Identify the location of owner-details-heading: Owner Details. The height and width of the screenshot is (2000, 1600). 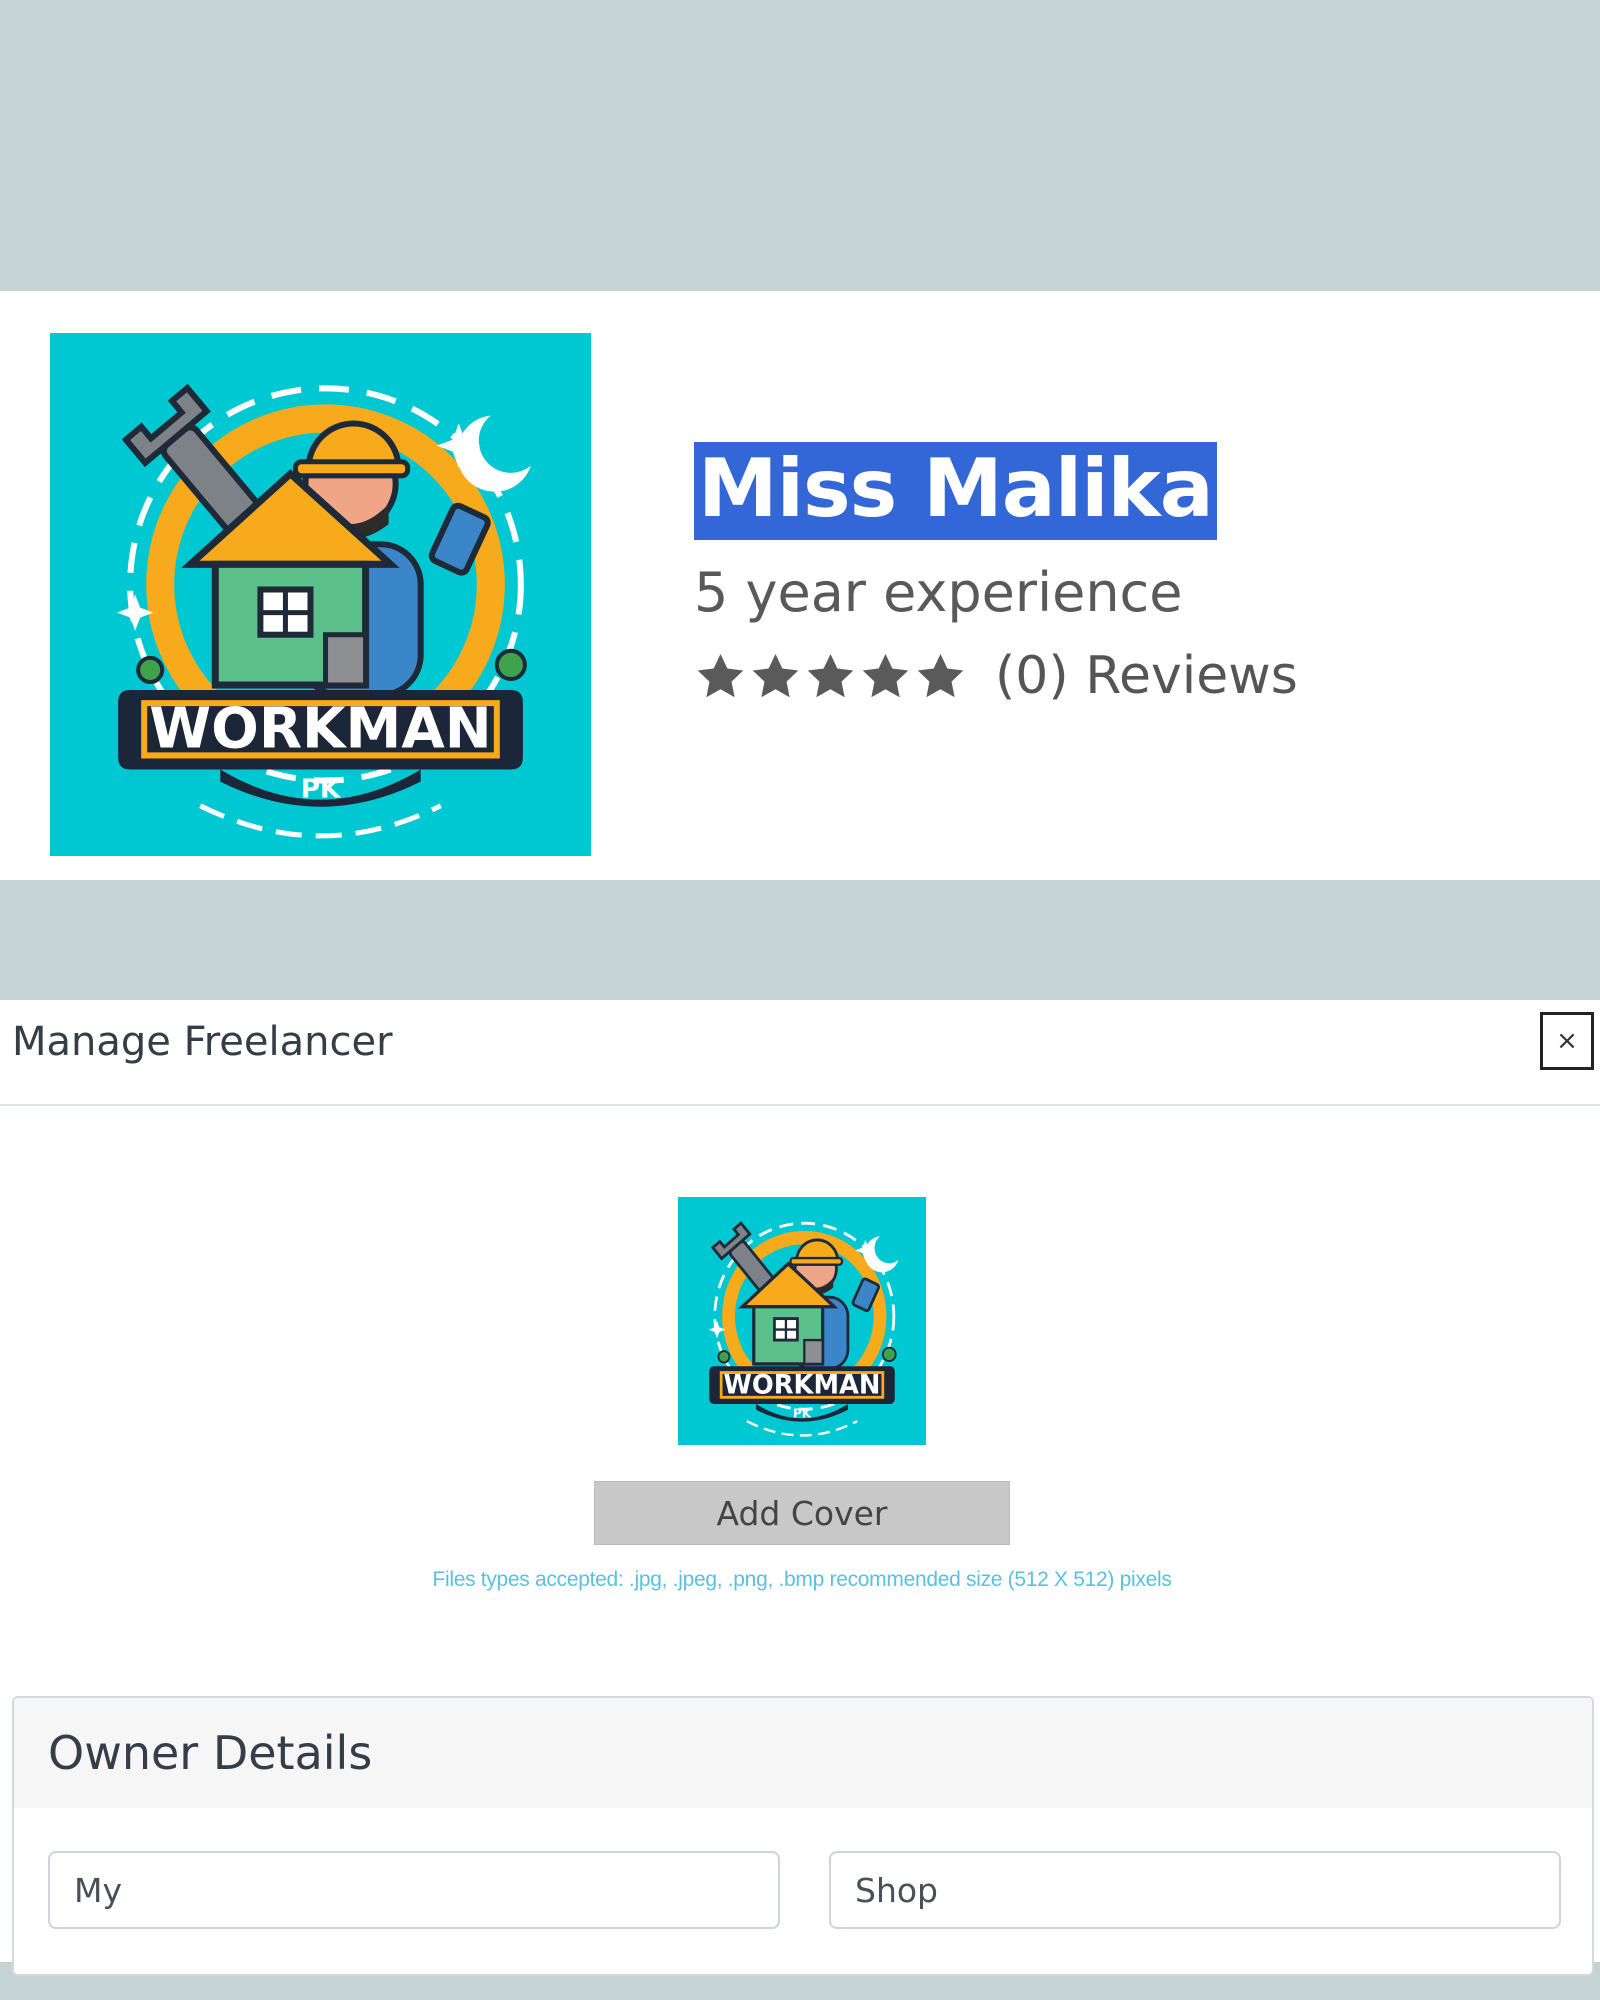
(803, 1753).